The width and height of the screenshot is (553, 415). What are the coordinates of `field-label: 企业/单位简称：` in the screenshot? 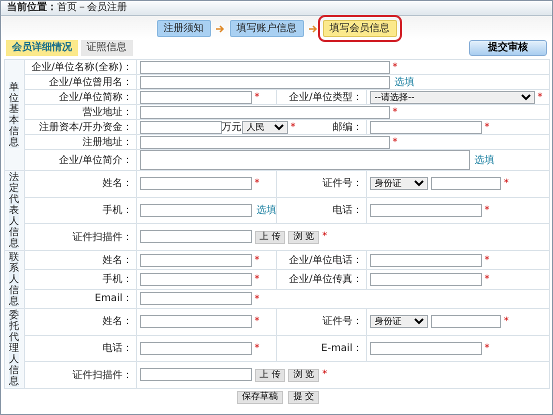 It's located at (95, 97).